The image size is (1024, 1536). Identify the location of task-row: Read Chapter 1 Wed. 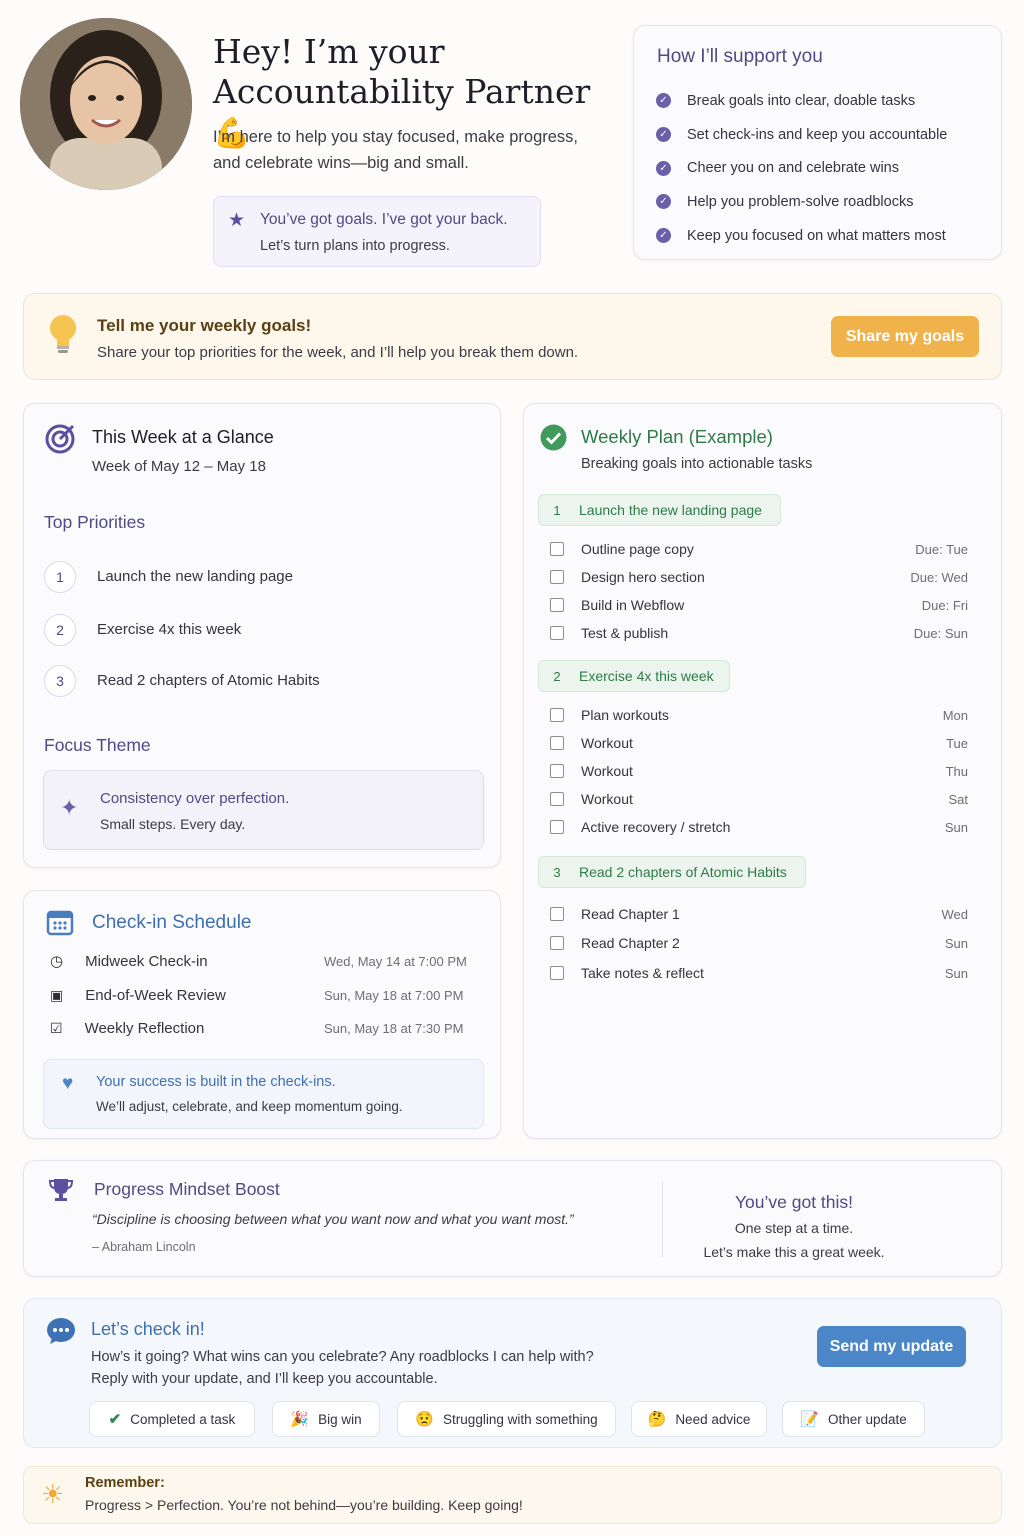
(760, 914).